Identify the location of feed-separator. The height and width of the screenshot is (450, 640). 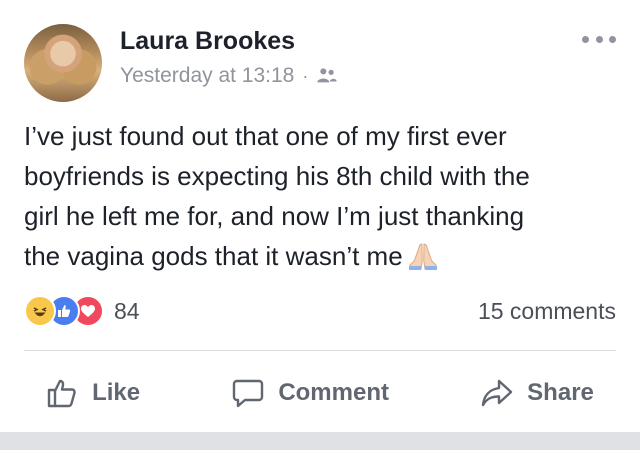
(320, 441).